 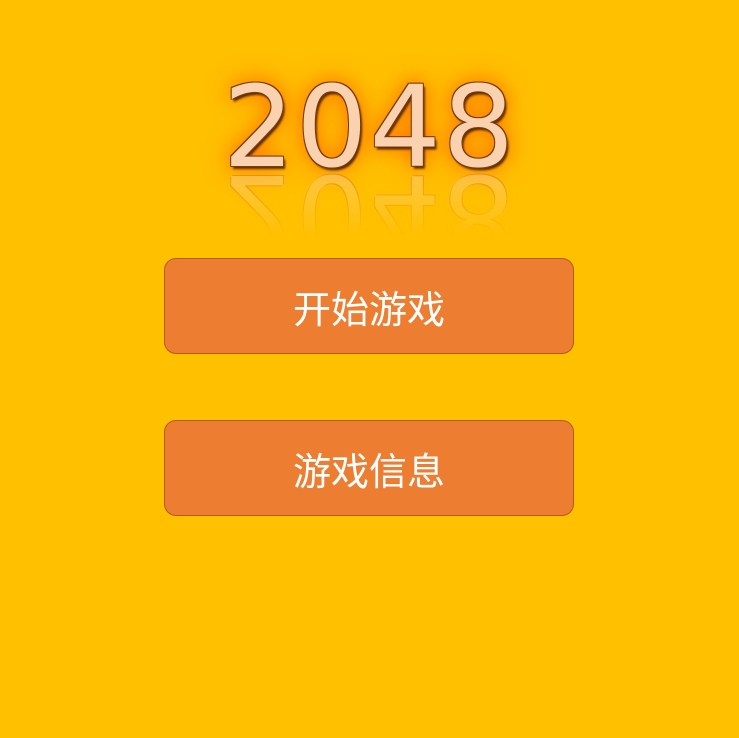 I want to click on start-game-button: 开始游戏, so click(x=369, y=306).